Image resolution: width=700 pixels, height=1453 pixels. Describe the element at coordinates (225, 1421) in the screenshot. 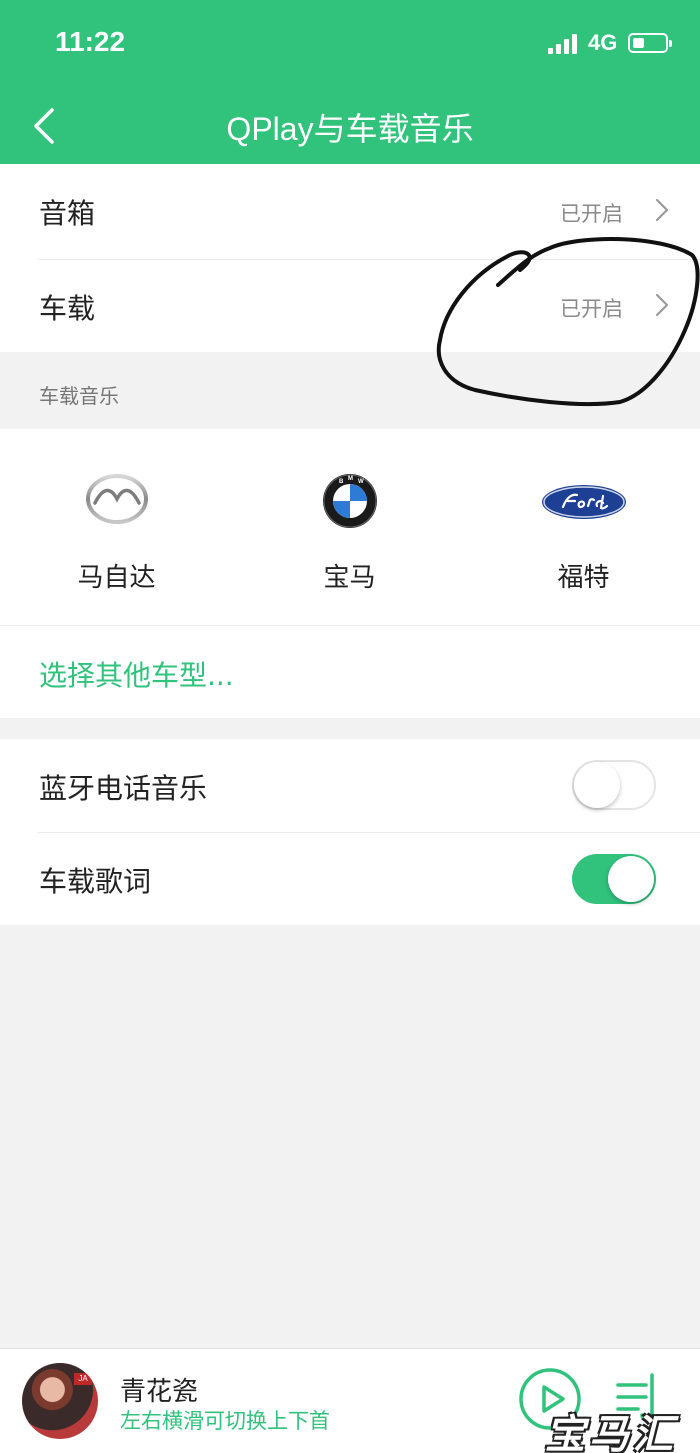

I see `swipe-hint: 左右横滑可切换上下首` at that location.